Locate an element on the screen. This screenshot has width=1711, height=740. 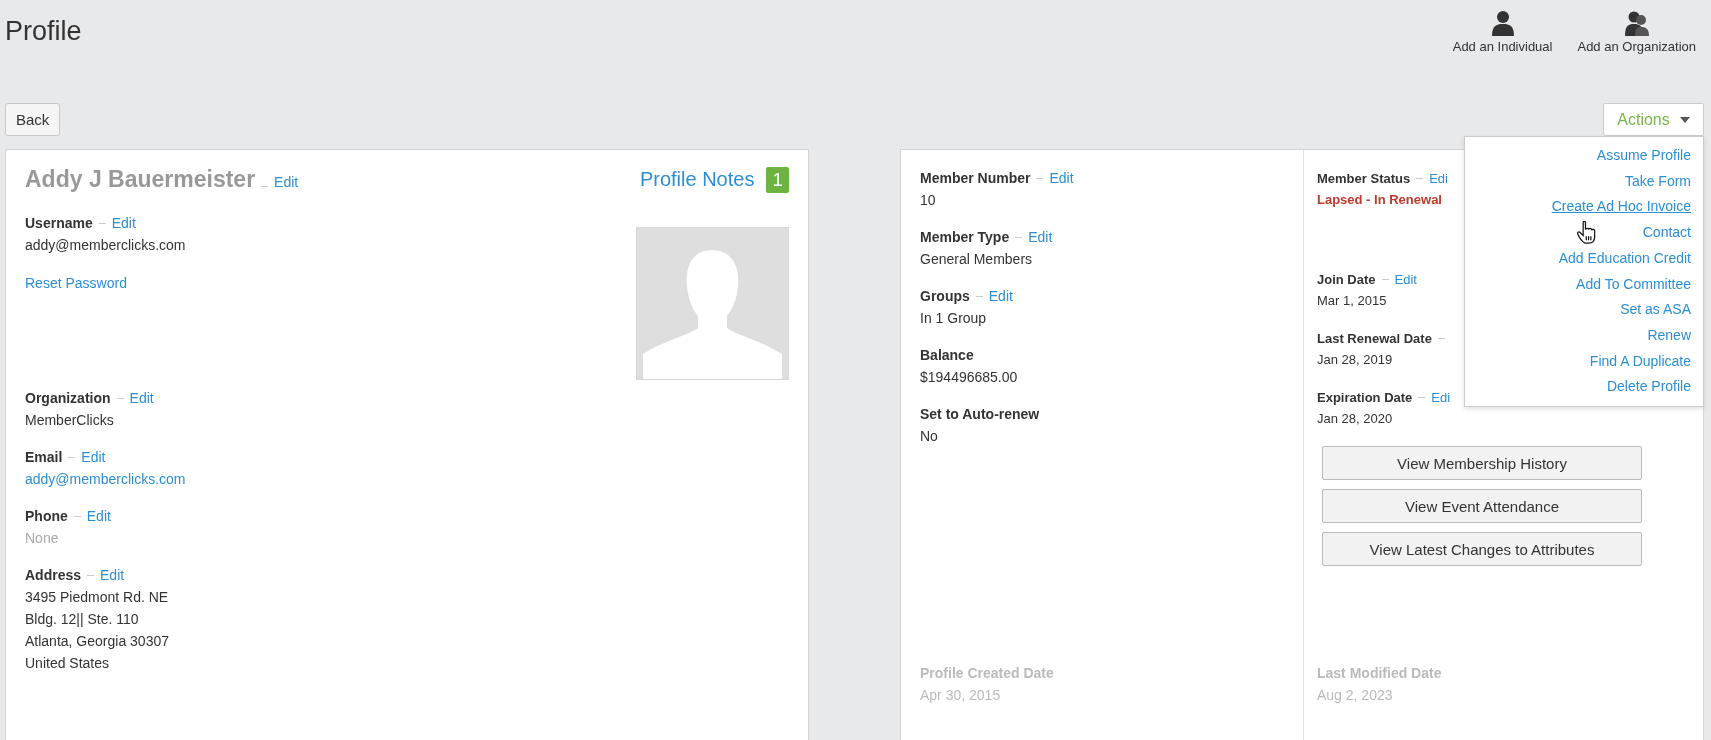
field-label: Groups is located at coordinates (945, 296).